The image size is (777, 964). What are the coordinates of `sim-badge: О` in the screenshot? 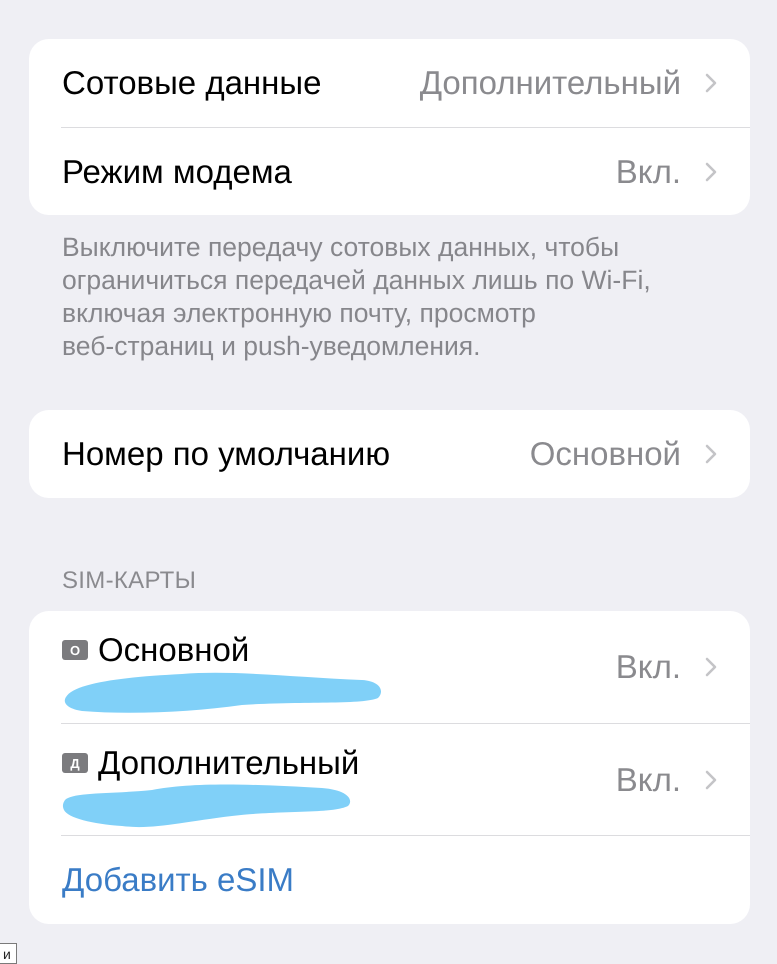 It's located at (75, 650).